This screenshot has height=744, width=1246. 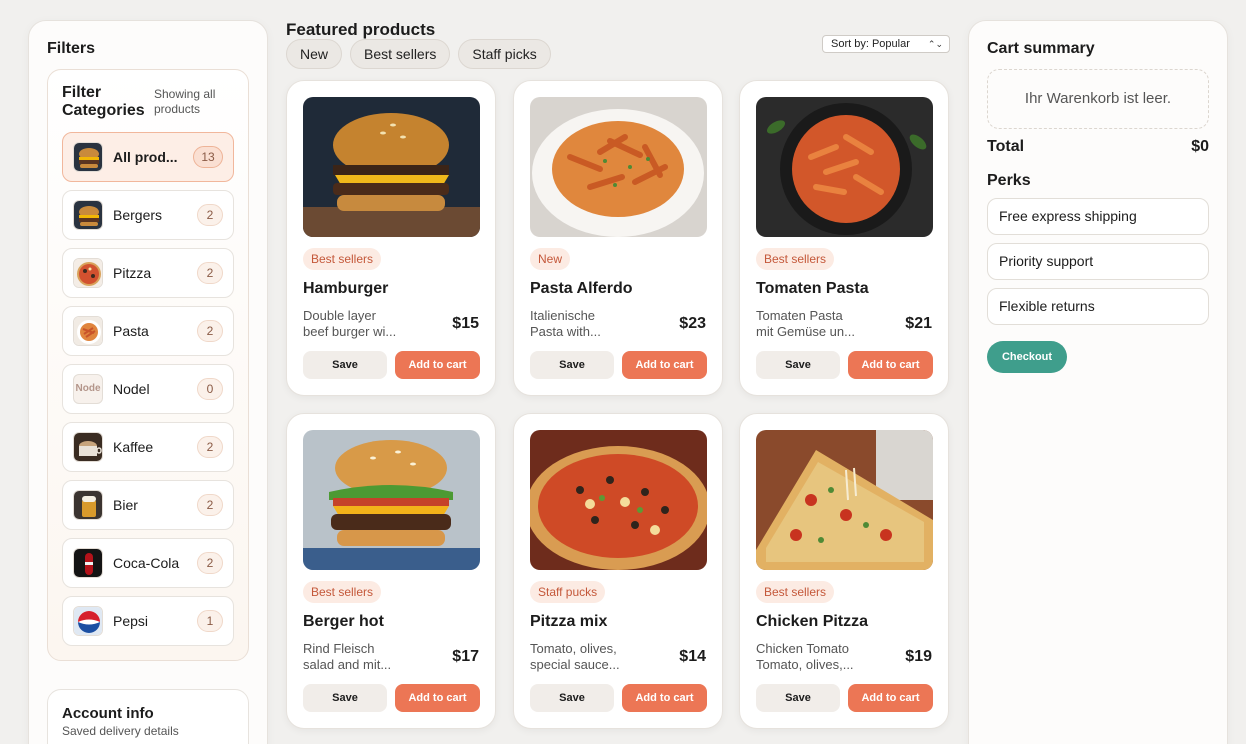 I want to click on account-info-card: Account info Saved delivery details, so click(x=148, y=716).